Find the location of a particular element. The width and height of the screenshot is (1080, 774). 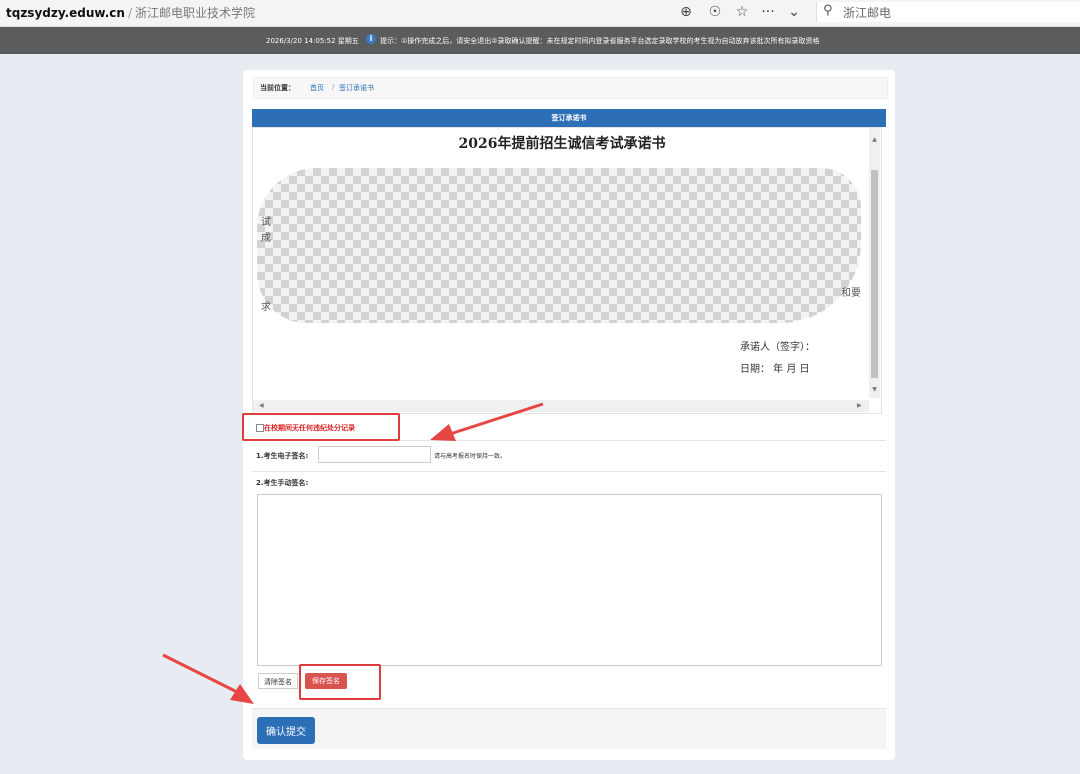

more-icon: ··· is located at coordinates (768, 12).